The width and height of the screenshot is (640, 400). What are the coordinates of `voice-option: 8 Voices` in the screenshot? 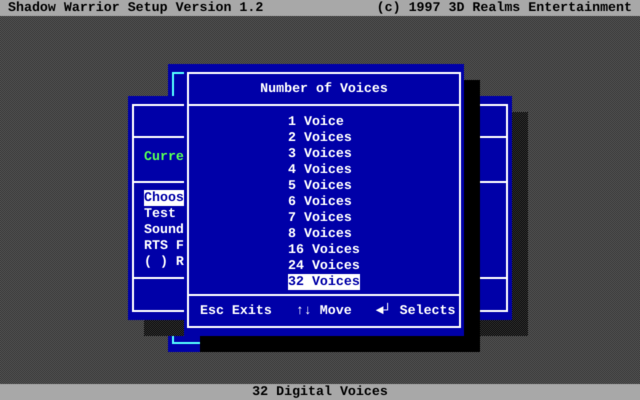 It's located at (320, 234).